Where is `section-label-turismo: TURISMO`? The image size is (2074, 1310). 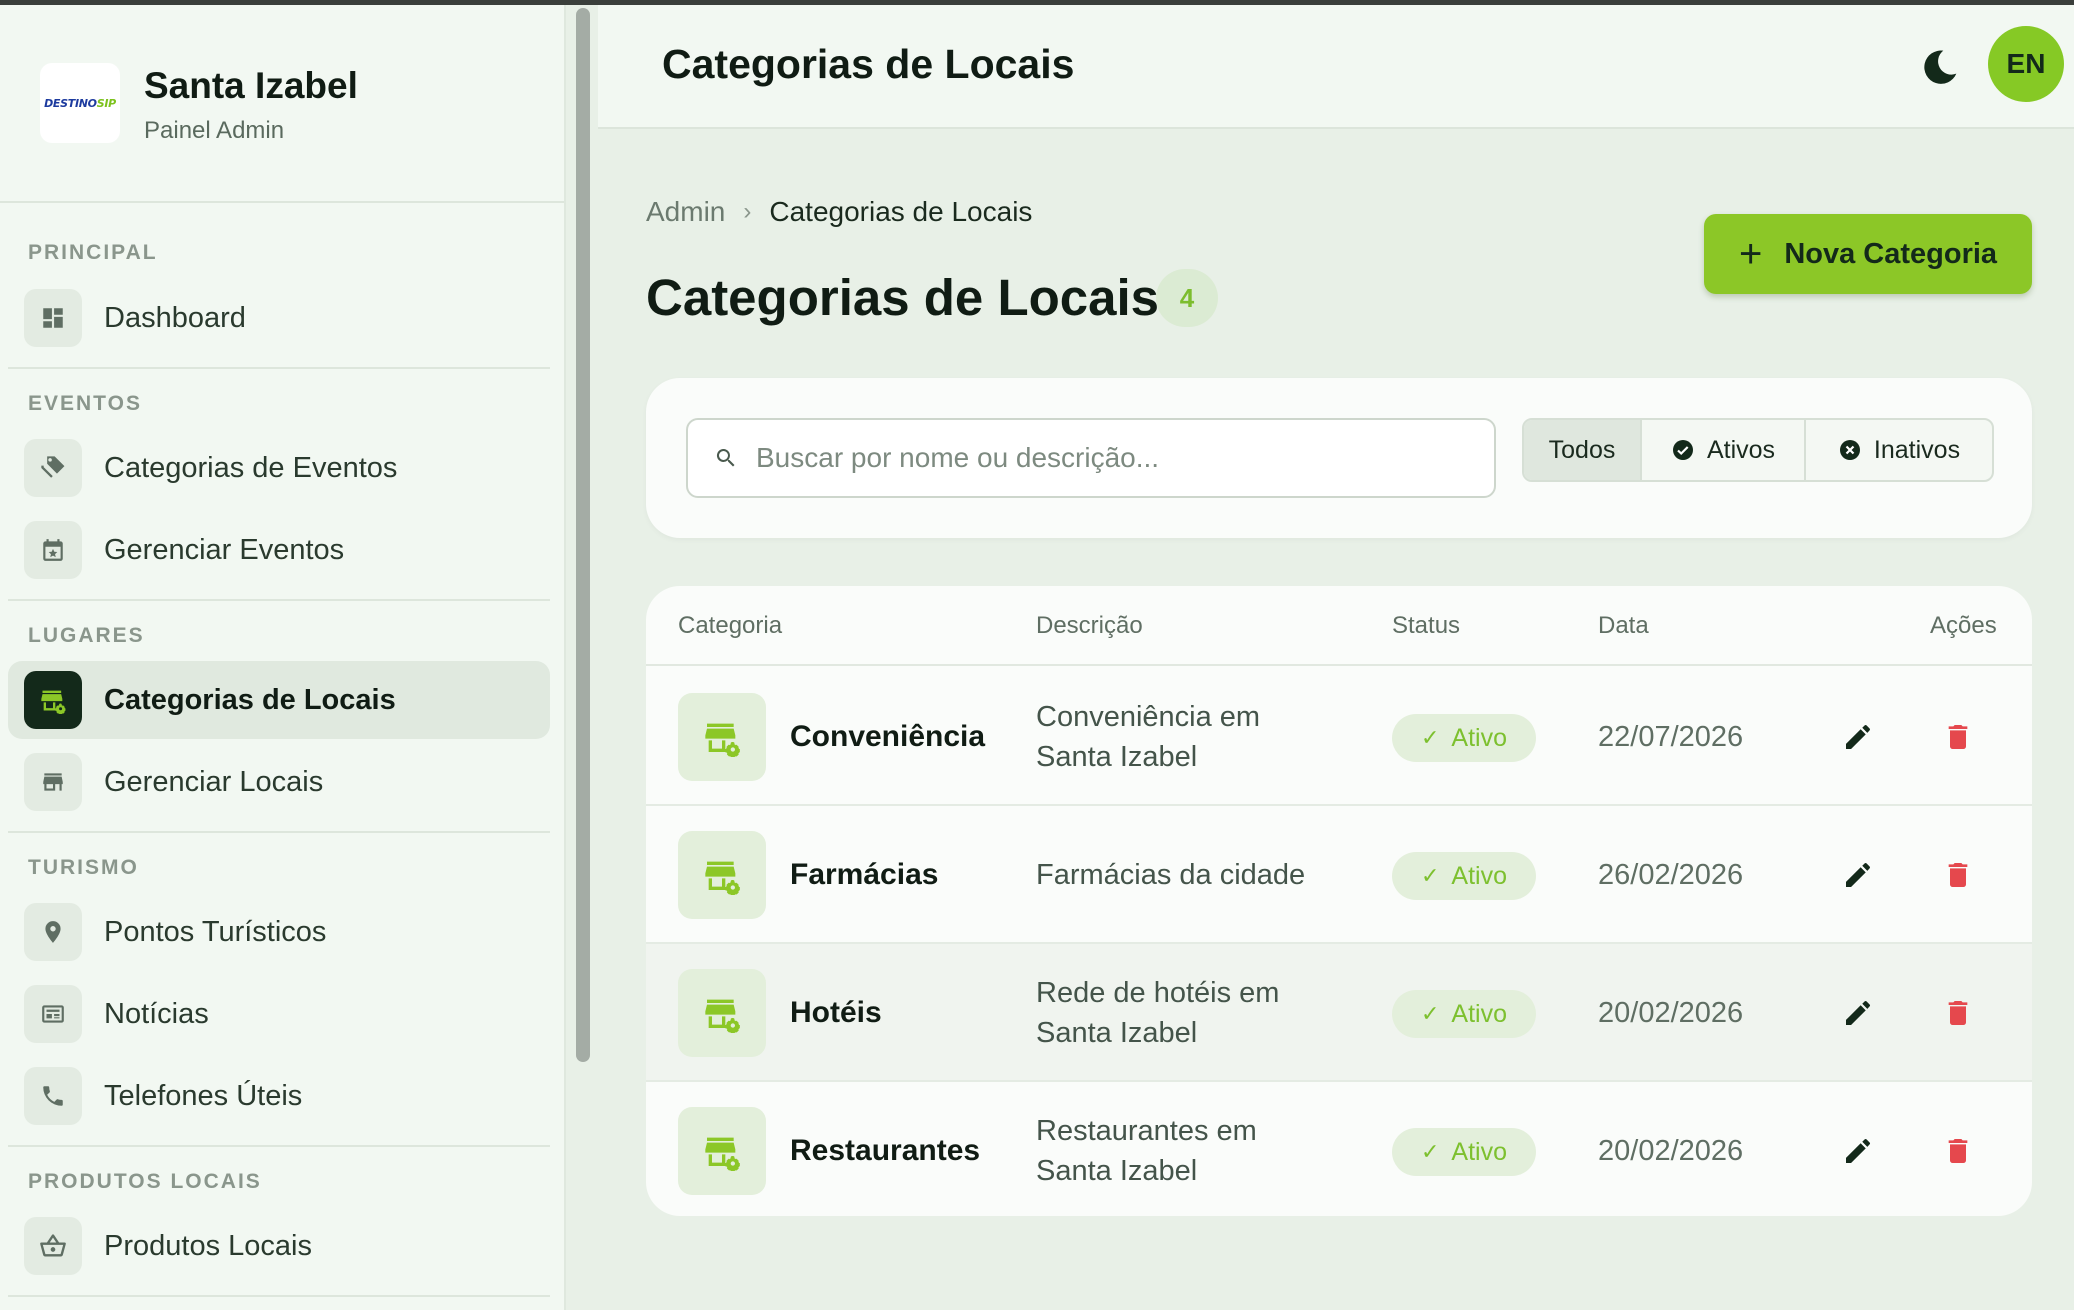
section-label-turismo: TURISMO is located at coordinates (83, 867).